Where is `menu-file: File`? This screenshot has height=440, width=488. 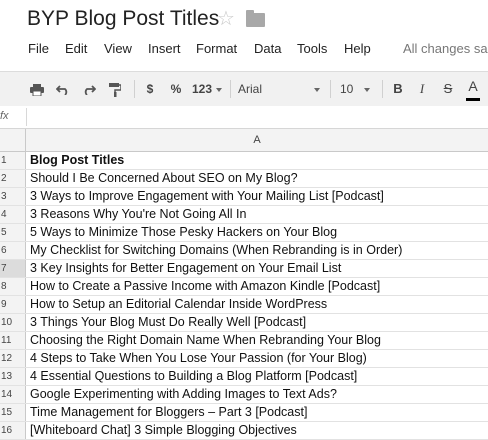
menu-file: File is located at coordinates (38, 48).